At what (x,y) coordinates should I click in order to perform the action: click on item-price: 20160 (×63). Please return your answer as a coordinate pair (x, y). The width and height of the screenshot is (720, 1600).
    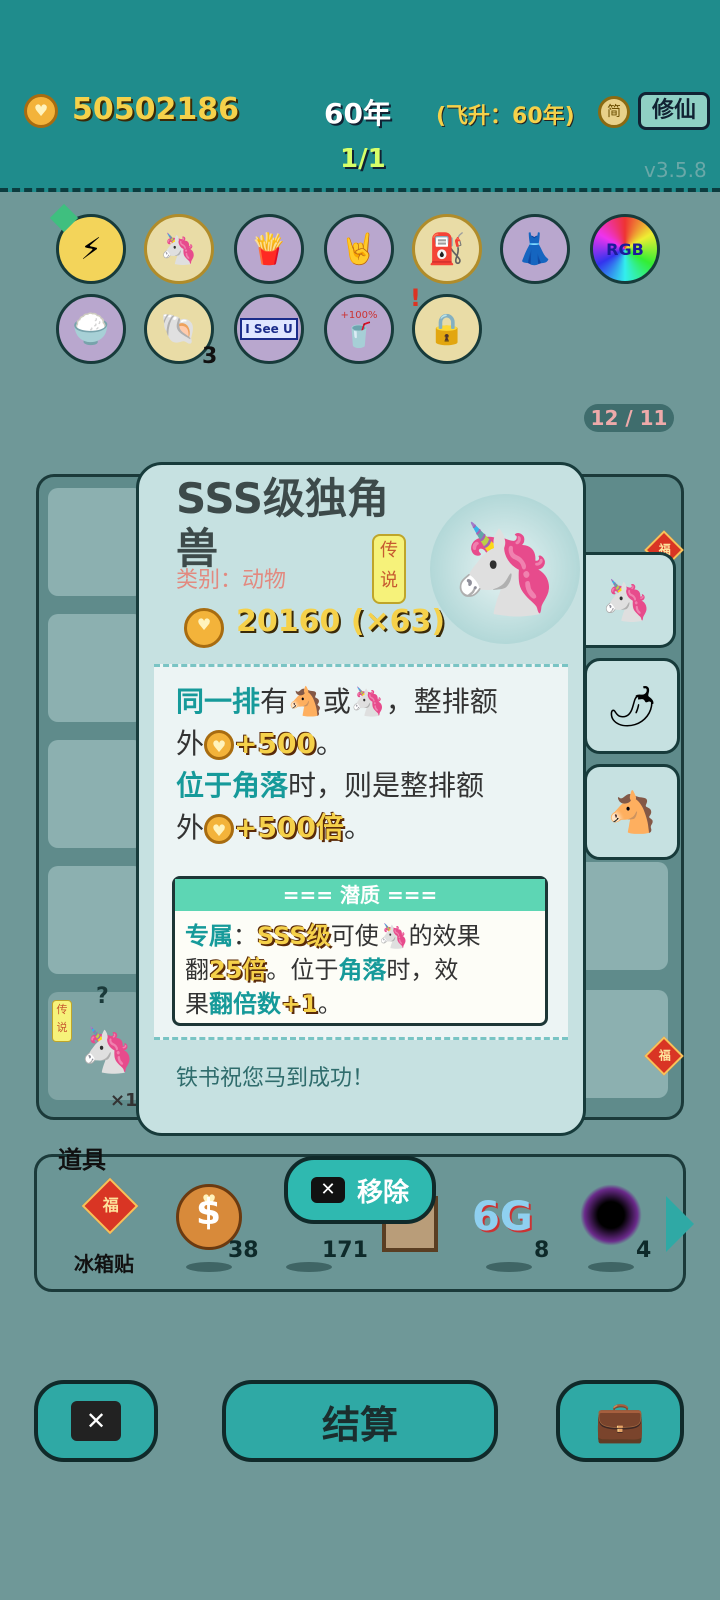
    Looking at the image, I should click on (341, 621).